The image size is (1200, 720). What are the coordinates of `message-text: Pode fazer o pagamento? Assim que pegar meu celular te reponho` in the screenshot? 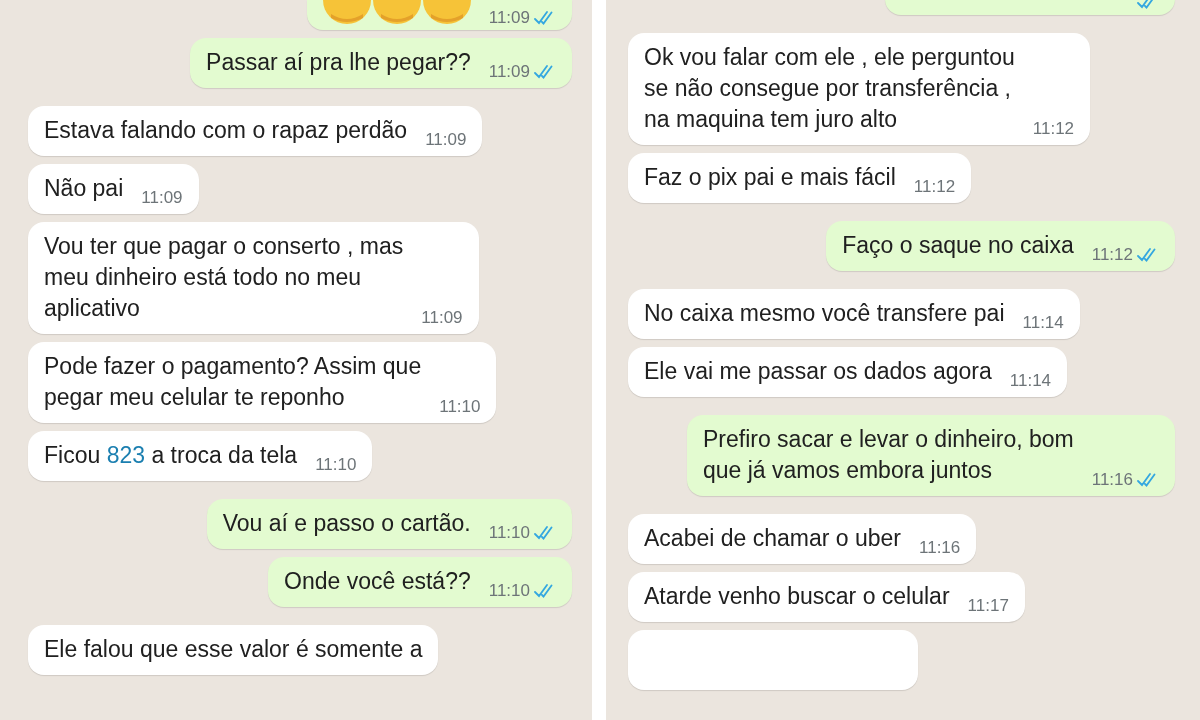 It's located at (233, 382).